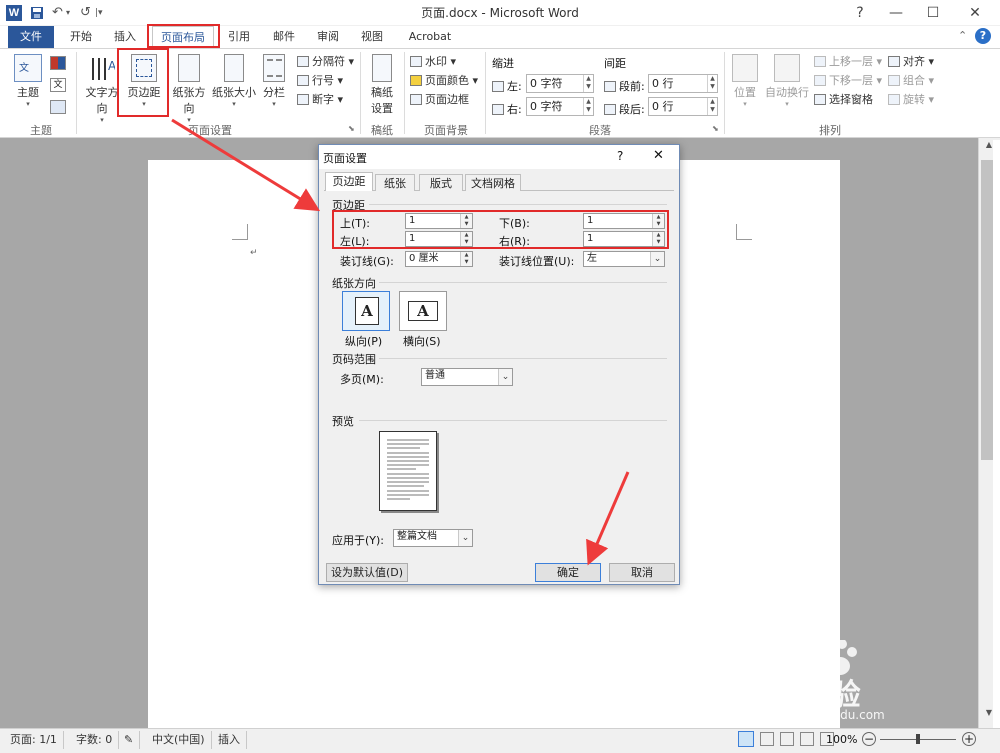 Image resolution: width=1000 pixels, height=753 pixels. I want to click on text-direction-dropdown-icon: ▾, so click(102, 120).